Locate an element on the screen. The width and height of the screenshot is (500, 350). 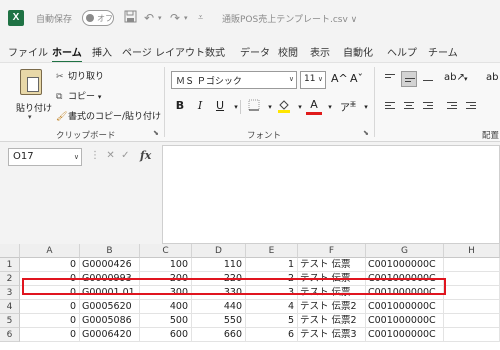
font-launcher-icon: ⬊ is located at coordinates (366, 133).